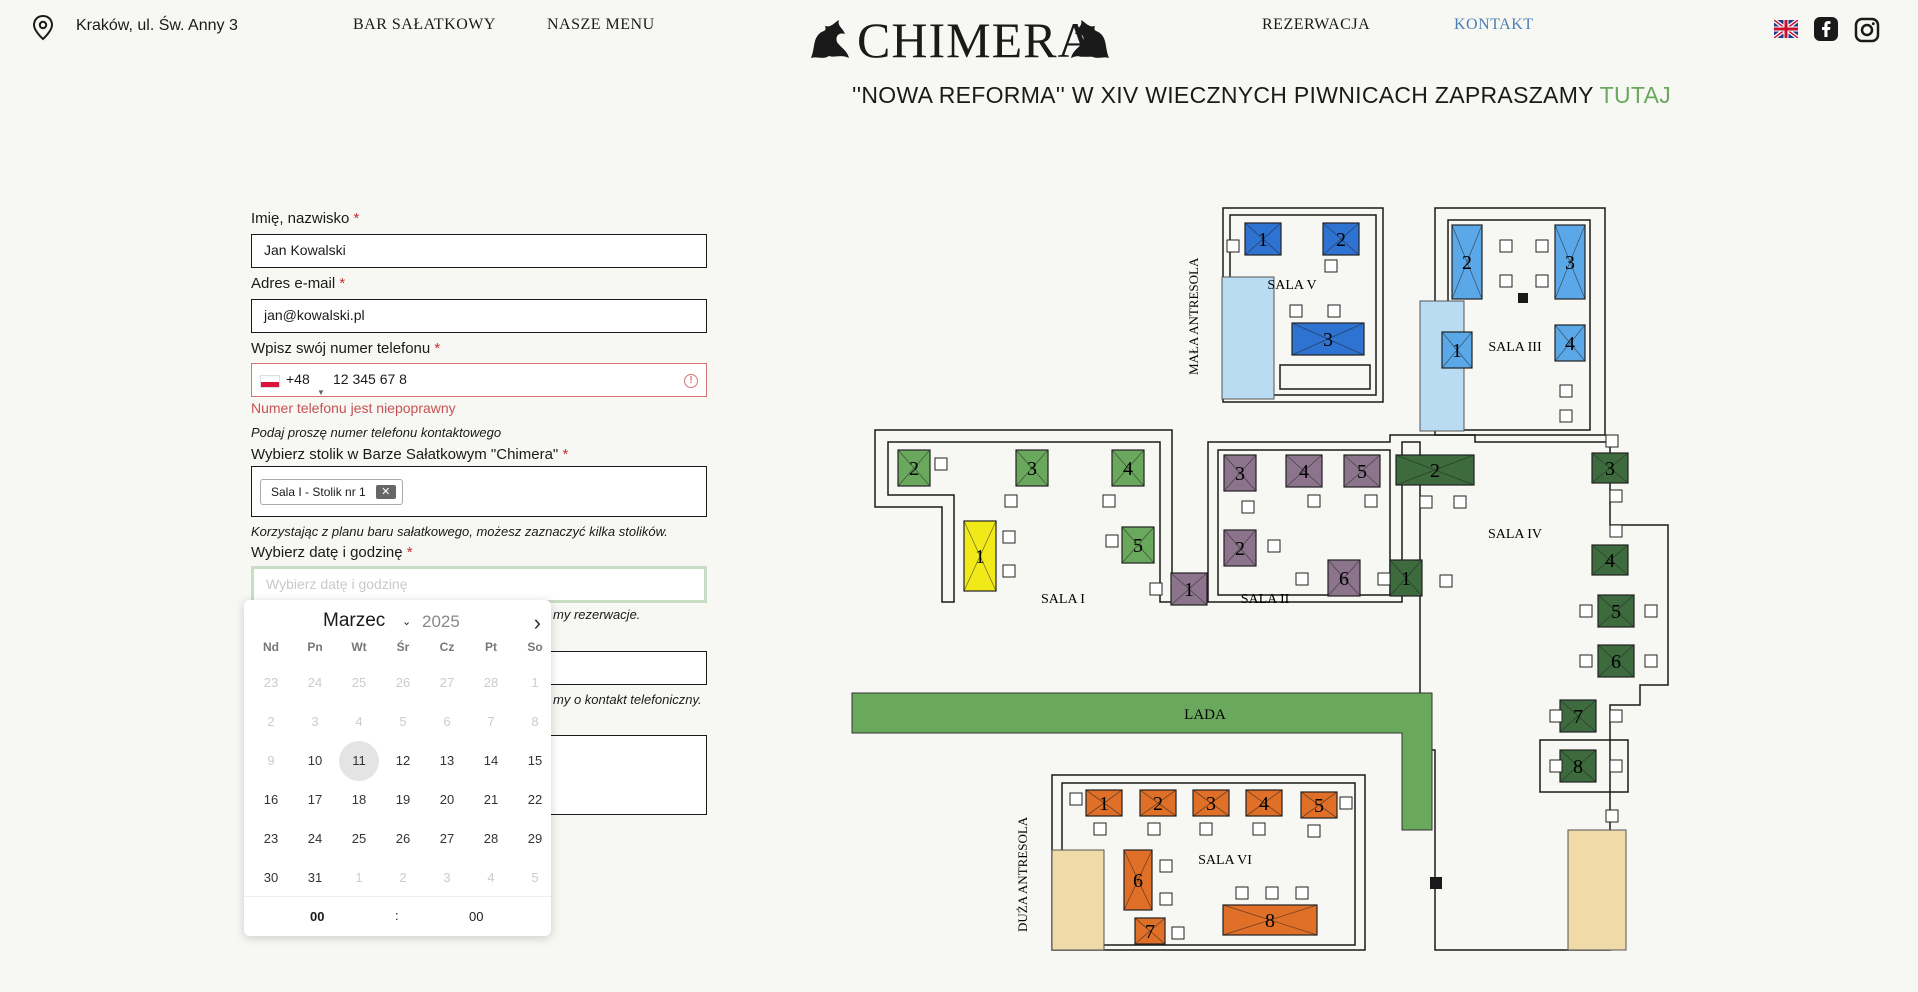 The image size is (1918, 992). I want to click on room-label-sala-4: SALA IV, so click(1515, 534).